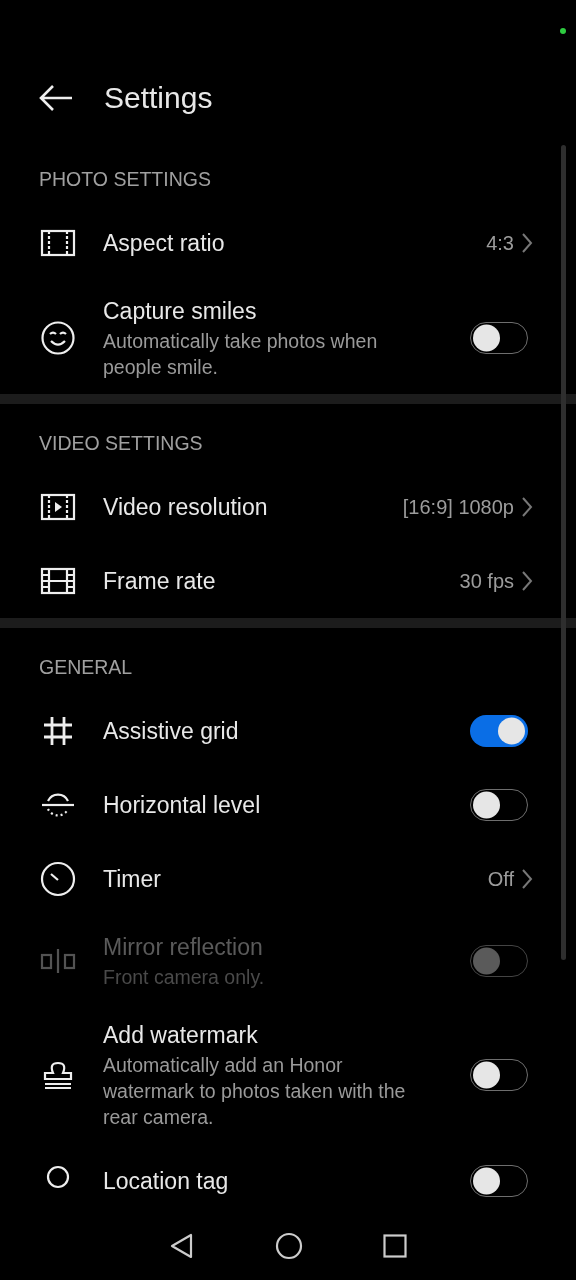 This screenshot has height=1280, width=576. What do you see at coordinates (500, 879) in the screenshot?
I see `setting-value: Off` at bounding box center [500, 879].